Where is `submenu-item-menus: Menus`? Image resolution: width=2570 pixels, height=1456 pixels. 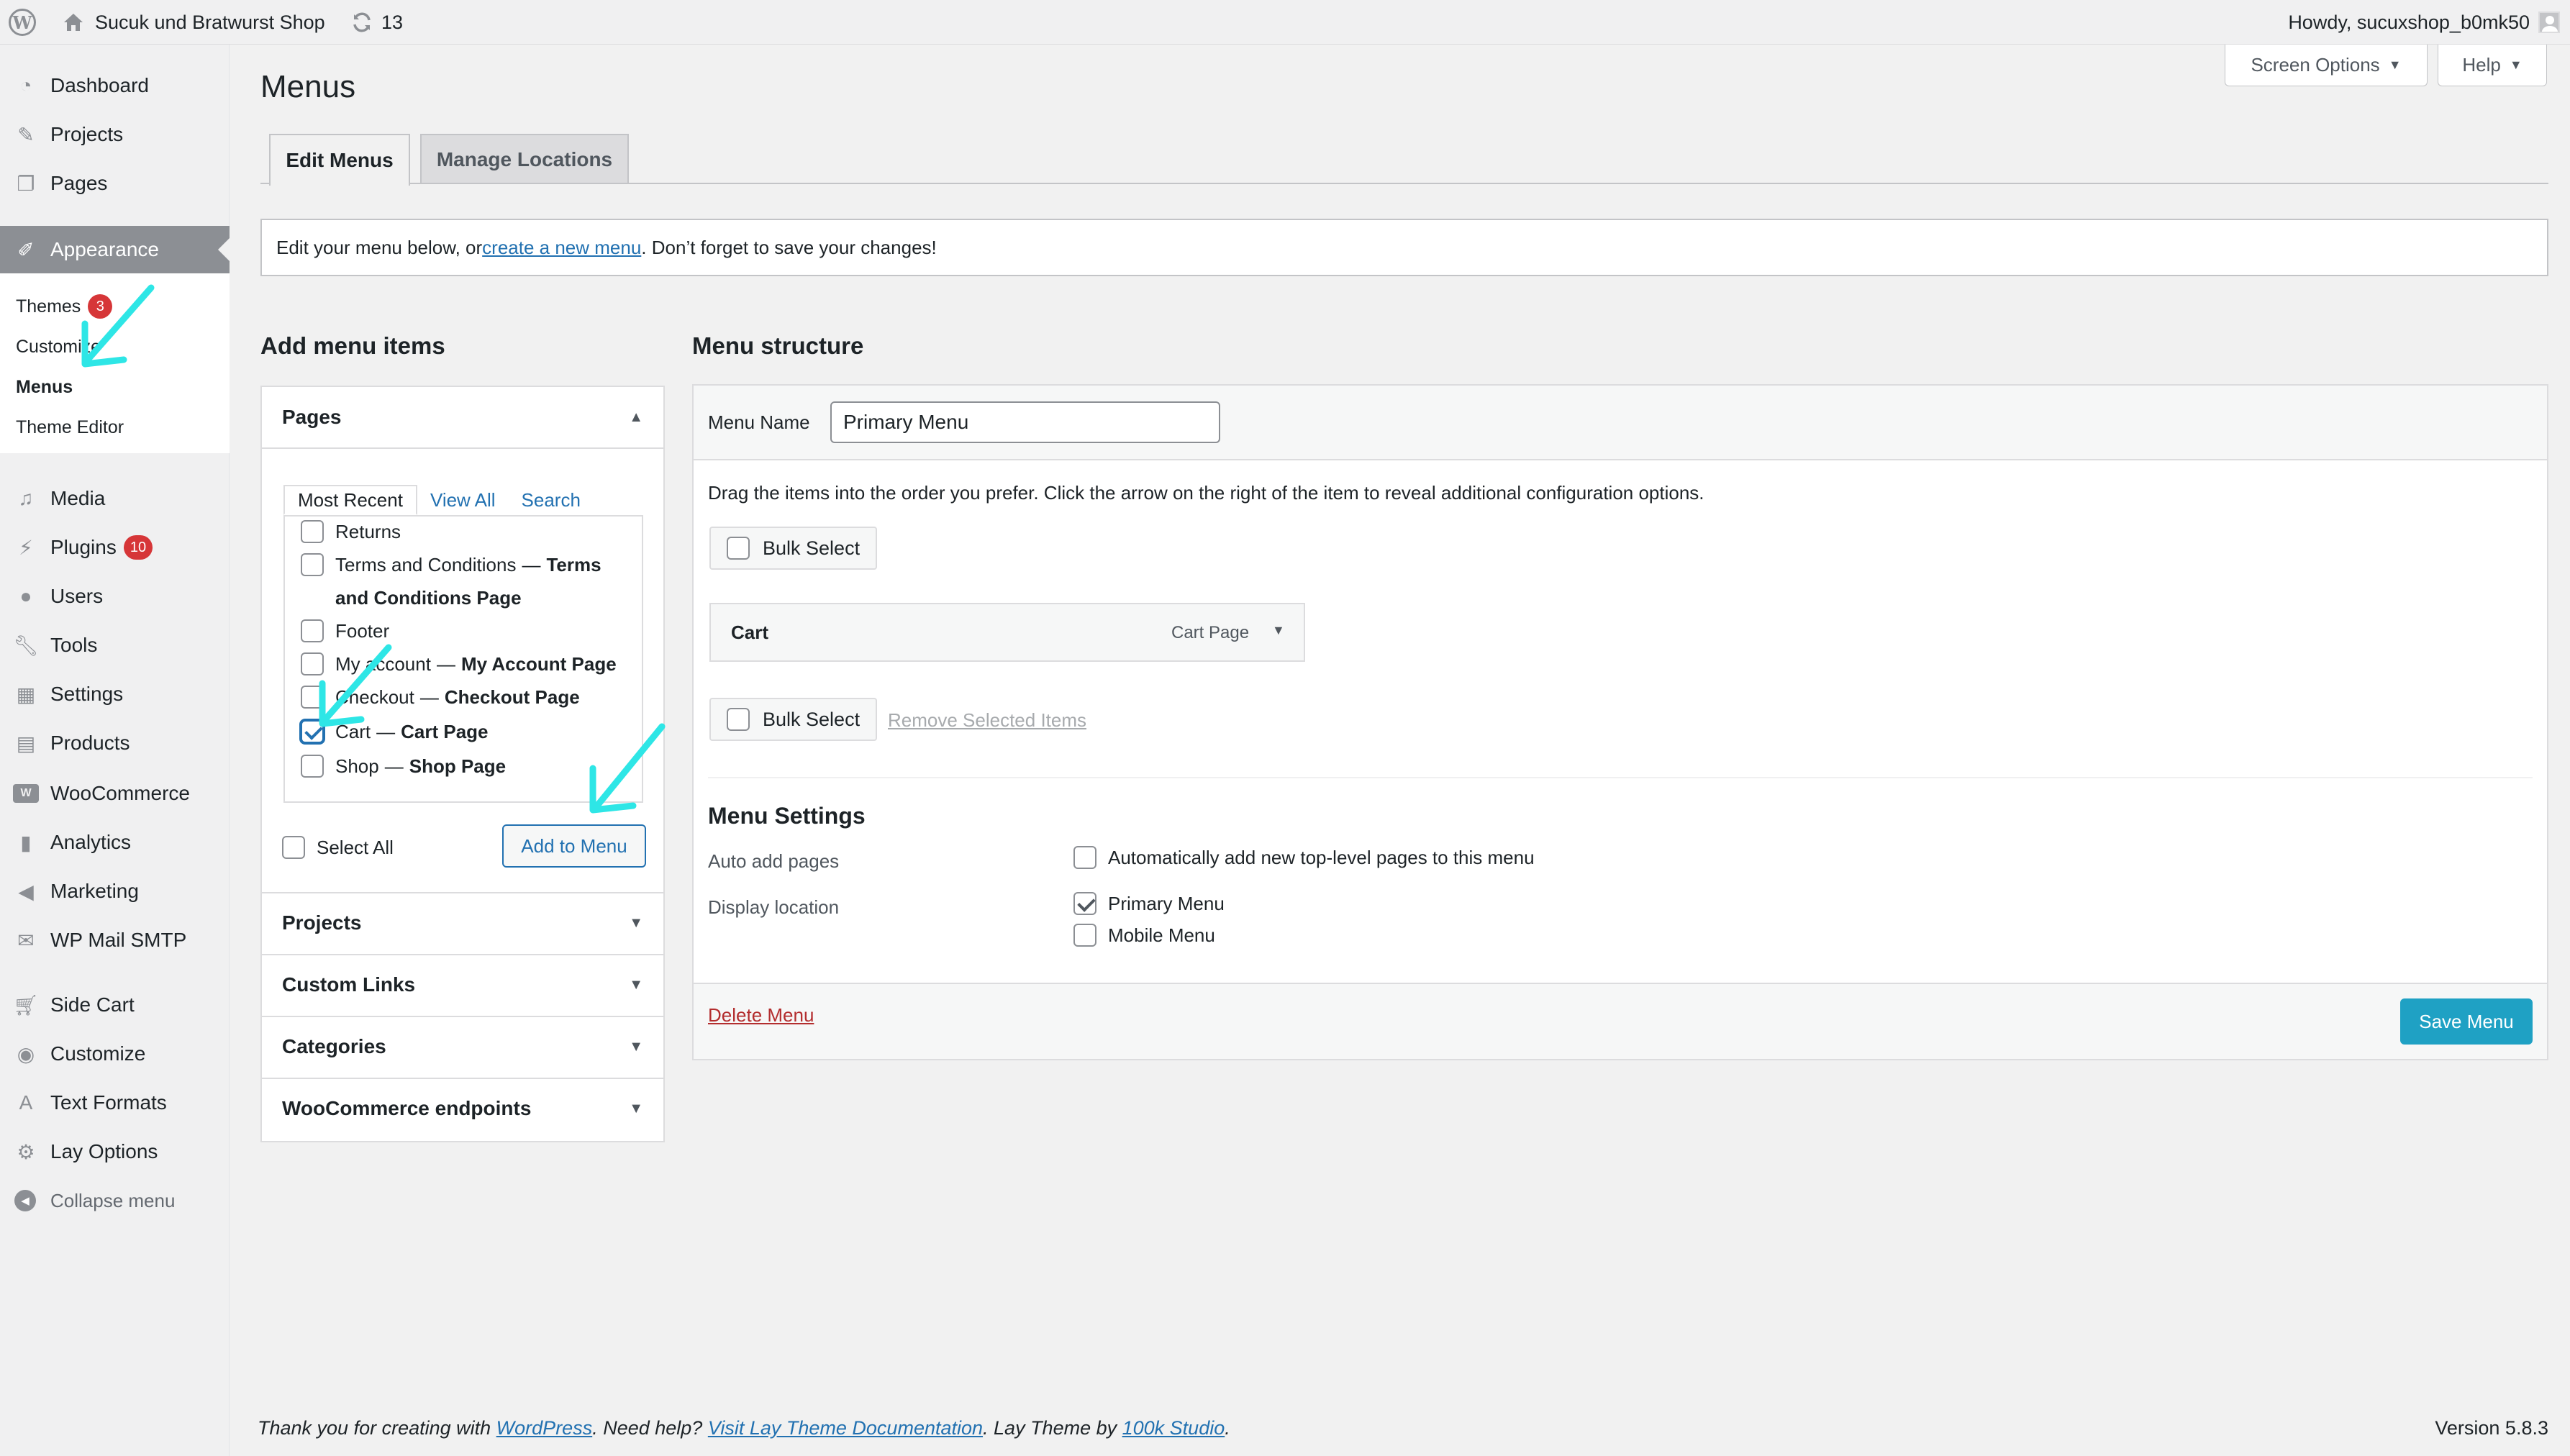 submenu-item-menus: Menus is located at coordinates (44, 387).